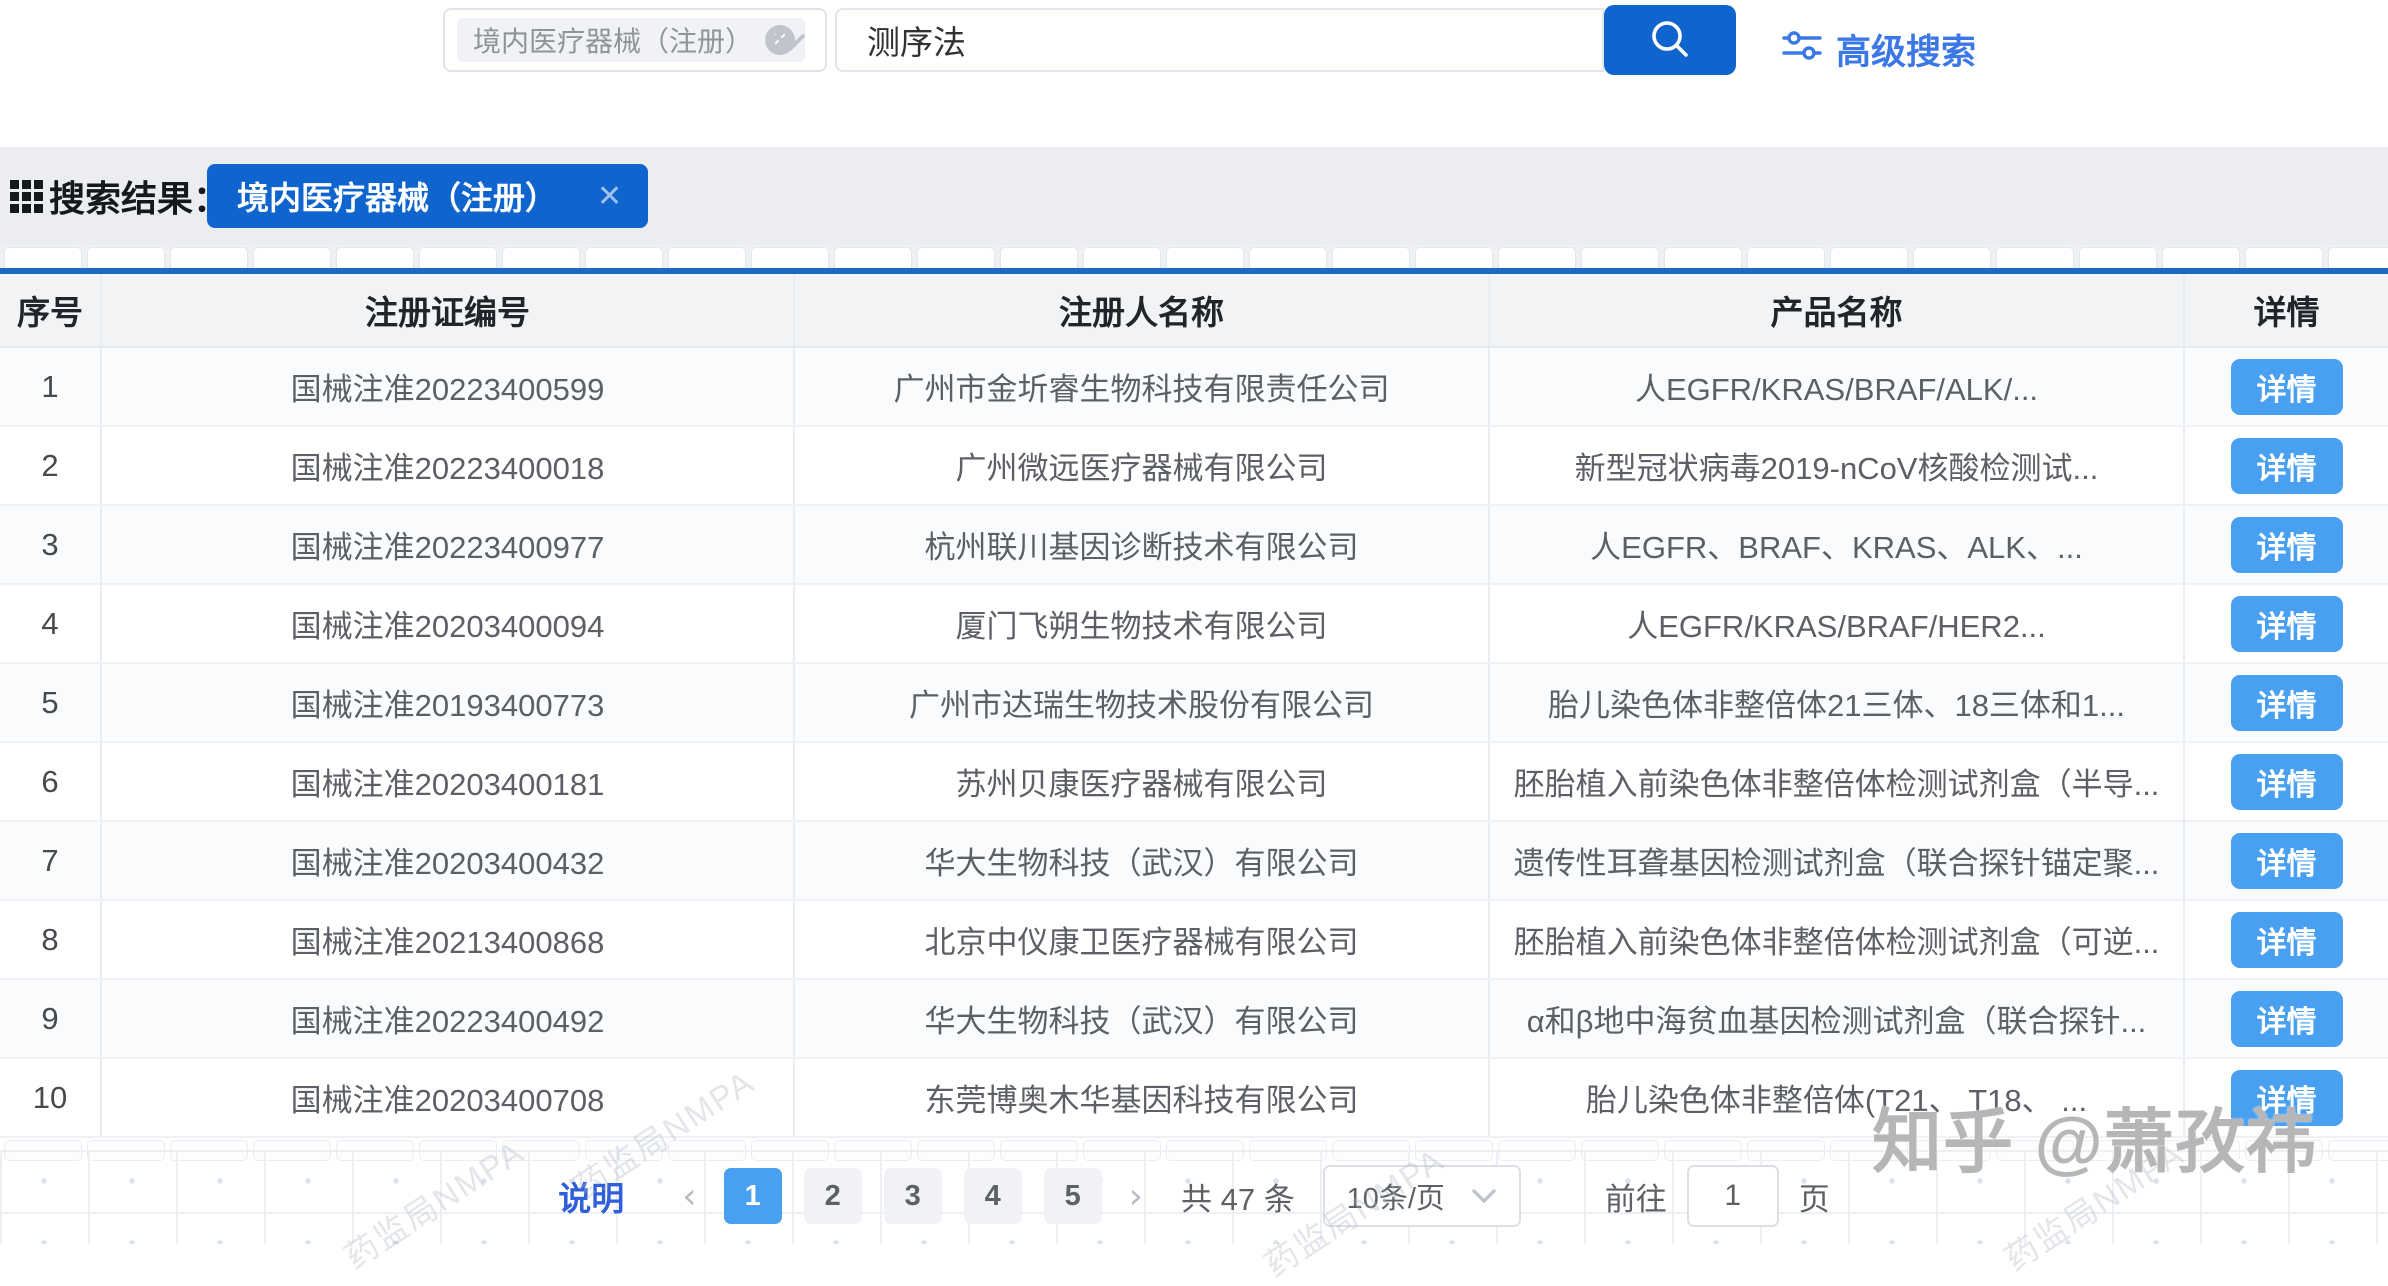 The height and width of the screenshot is (1286, 2388). Describe the element at coordinates (51, 386) in the screenshot. I see `row-index-cell: 1` at that location.